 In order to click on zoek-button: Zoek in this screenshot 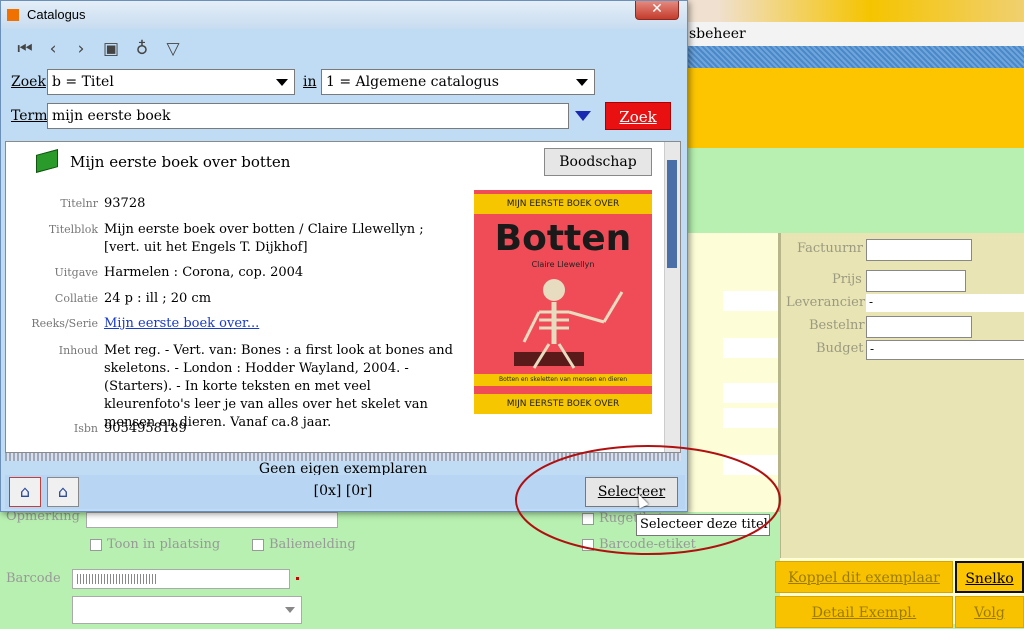, I will do `click(638, 116)`.